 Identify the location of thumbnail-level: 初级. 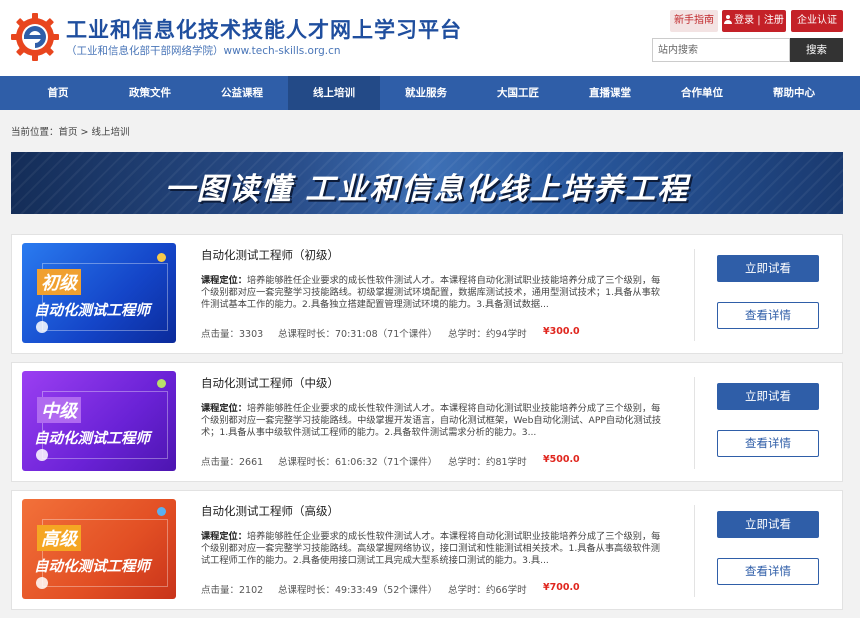
(59, 282).